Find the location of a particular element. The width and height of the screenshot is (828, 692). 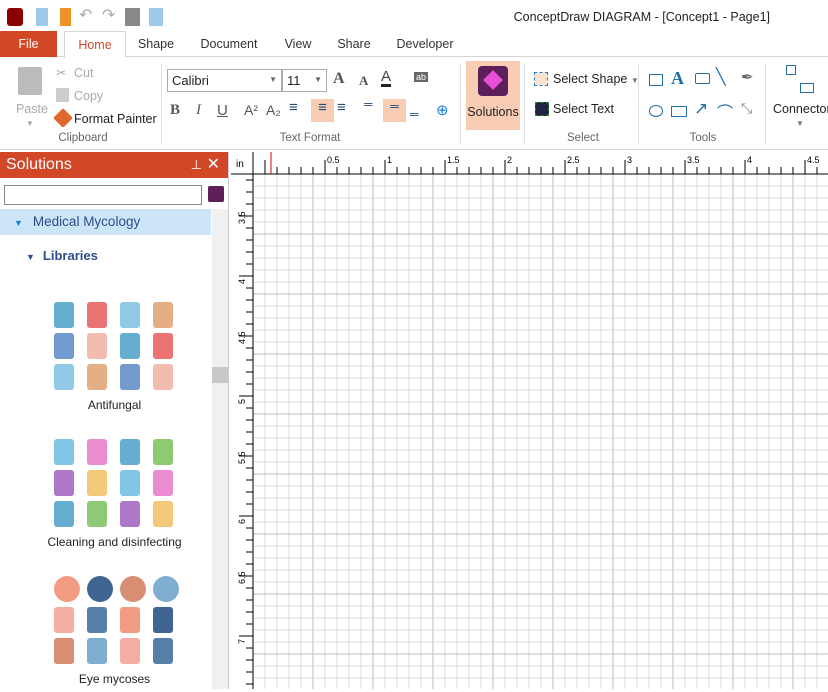

italic-button: I is located at coordinates (198, 110).